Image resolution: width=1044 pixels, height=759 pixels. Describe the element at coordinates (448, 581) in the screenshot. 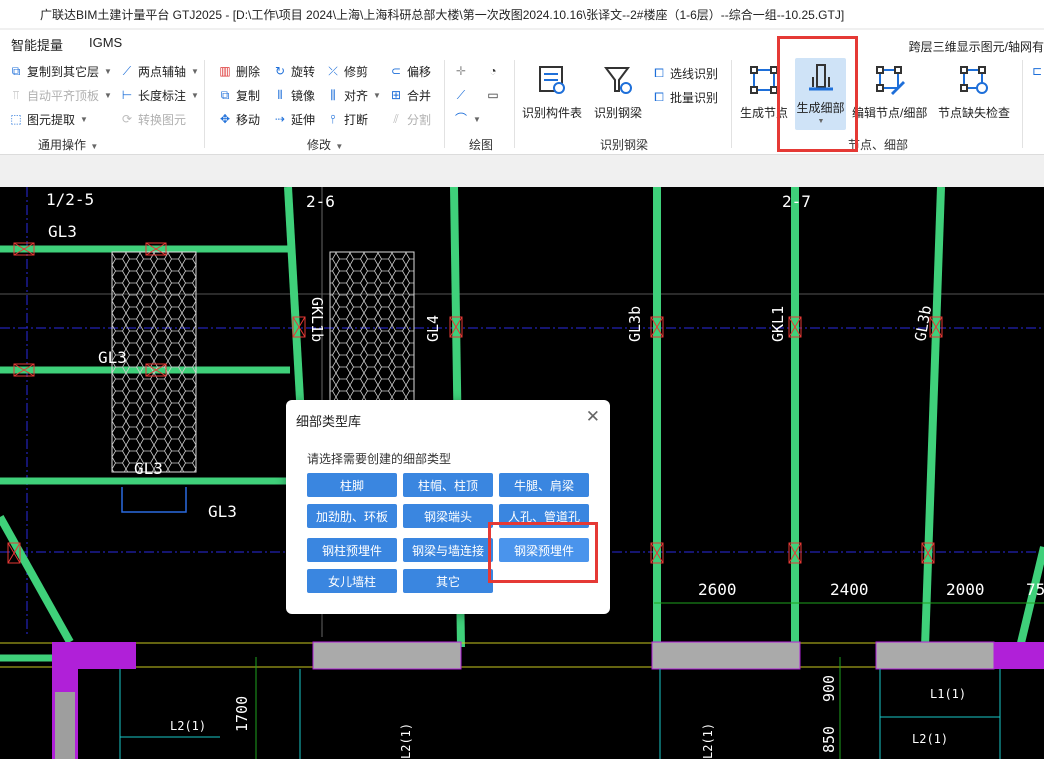

I see `type-button-other: 其它` at that location.